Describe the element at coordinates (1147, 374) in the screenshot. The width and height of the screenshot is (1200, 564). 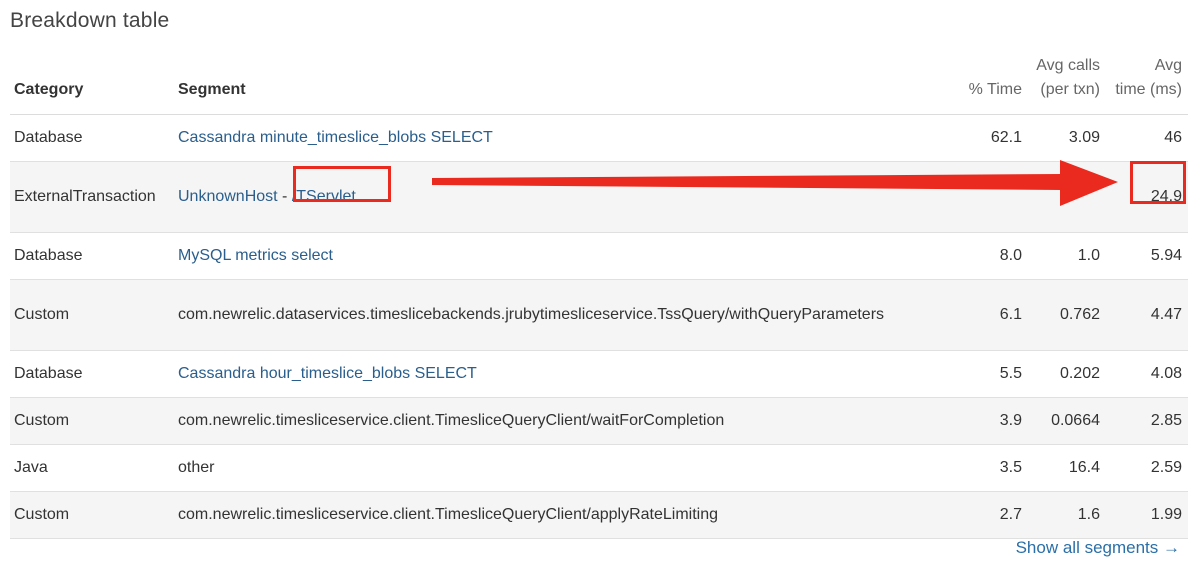
I see `row-avg-time: 4.08` at that location.